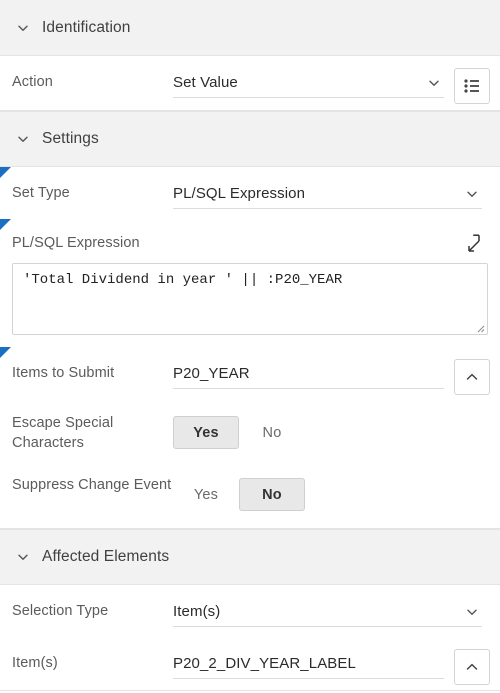 This screenshot has height=693, width=500. Describe the element at coordinates (35, 663) in the screenshot. I see `field-label-items: Item(s)` at that location.